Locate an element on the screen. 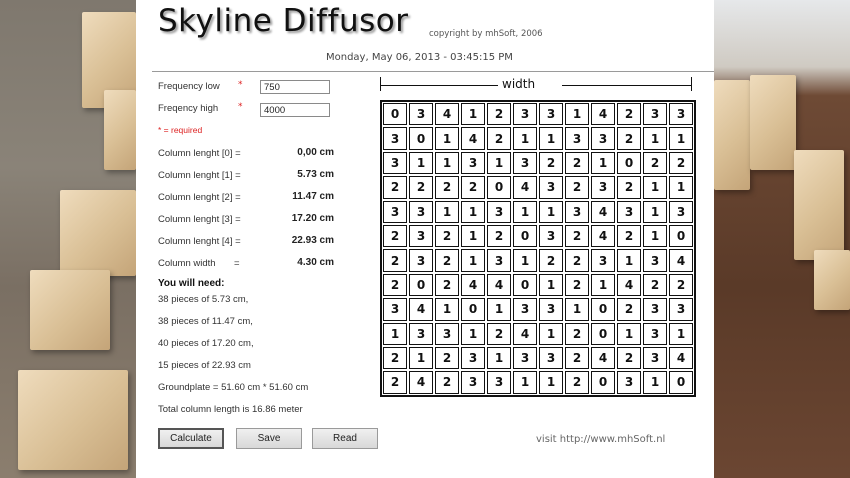 This screenshot has height=478, width=850. width-line-left is located at coordinates (440, 85).